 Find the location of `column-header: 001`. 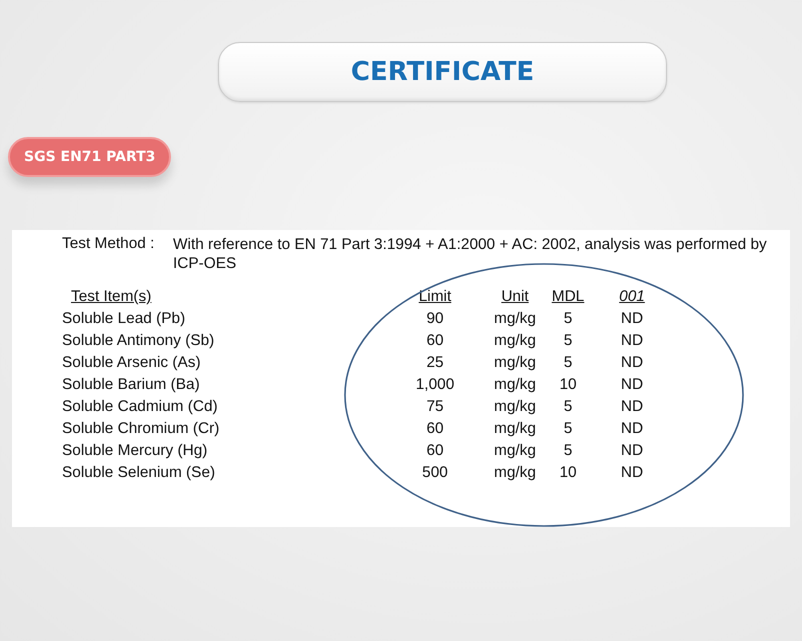

column-header: 001 is located at coordinates (632, 297).